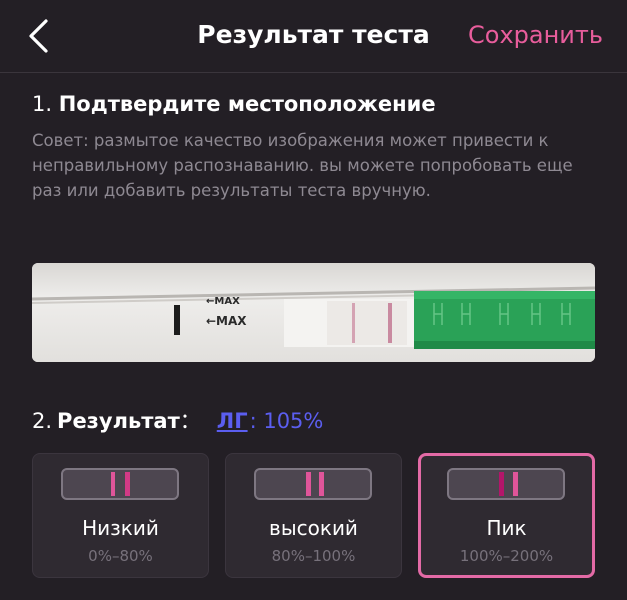 Image resolution: width=627 pixels, height=600 pixels. I want to click on option-name: Низкий, so click(120, 528).